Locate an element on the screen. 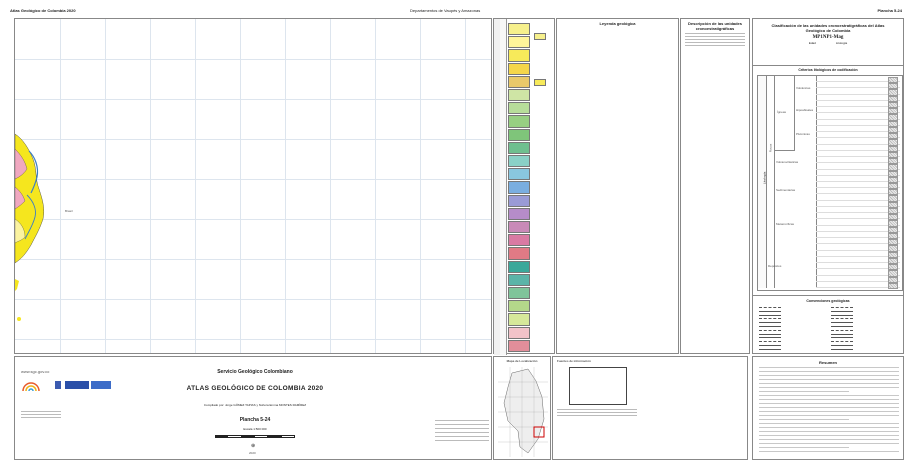 This screenshot has width=910, height=472. region-header: Departamentos de Vaupés y Amazonas is located at coordinates (445, 10).